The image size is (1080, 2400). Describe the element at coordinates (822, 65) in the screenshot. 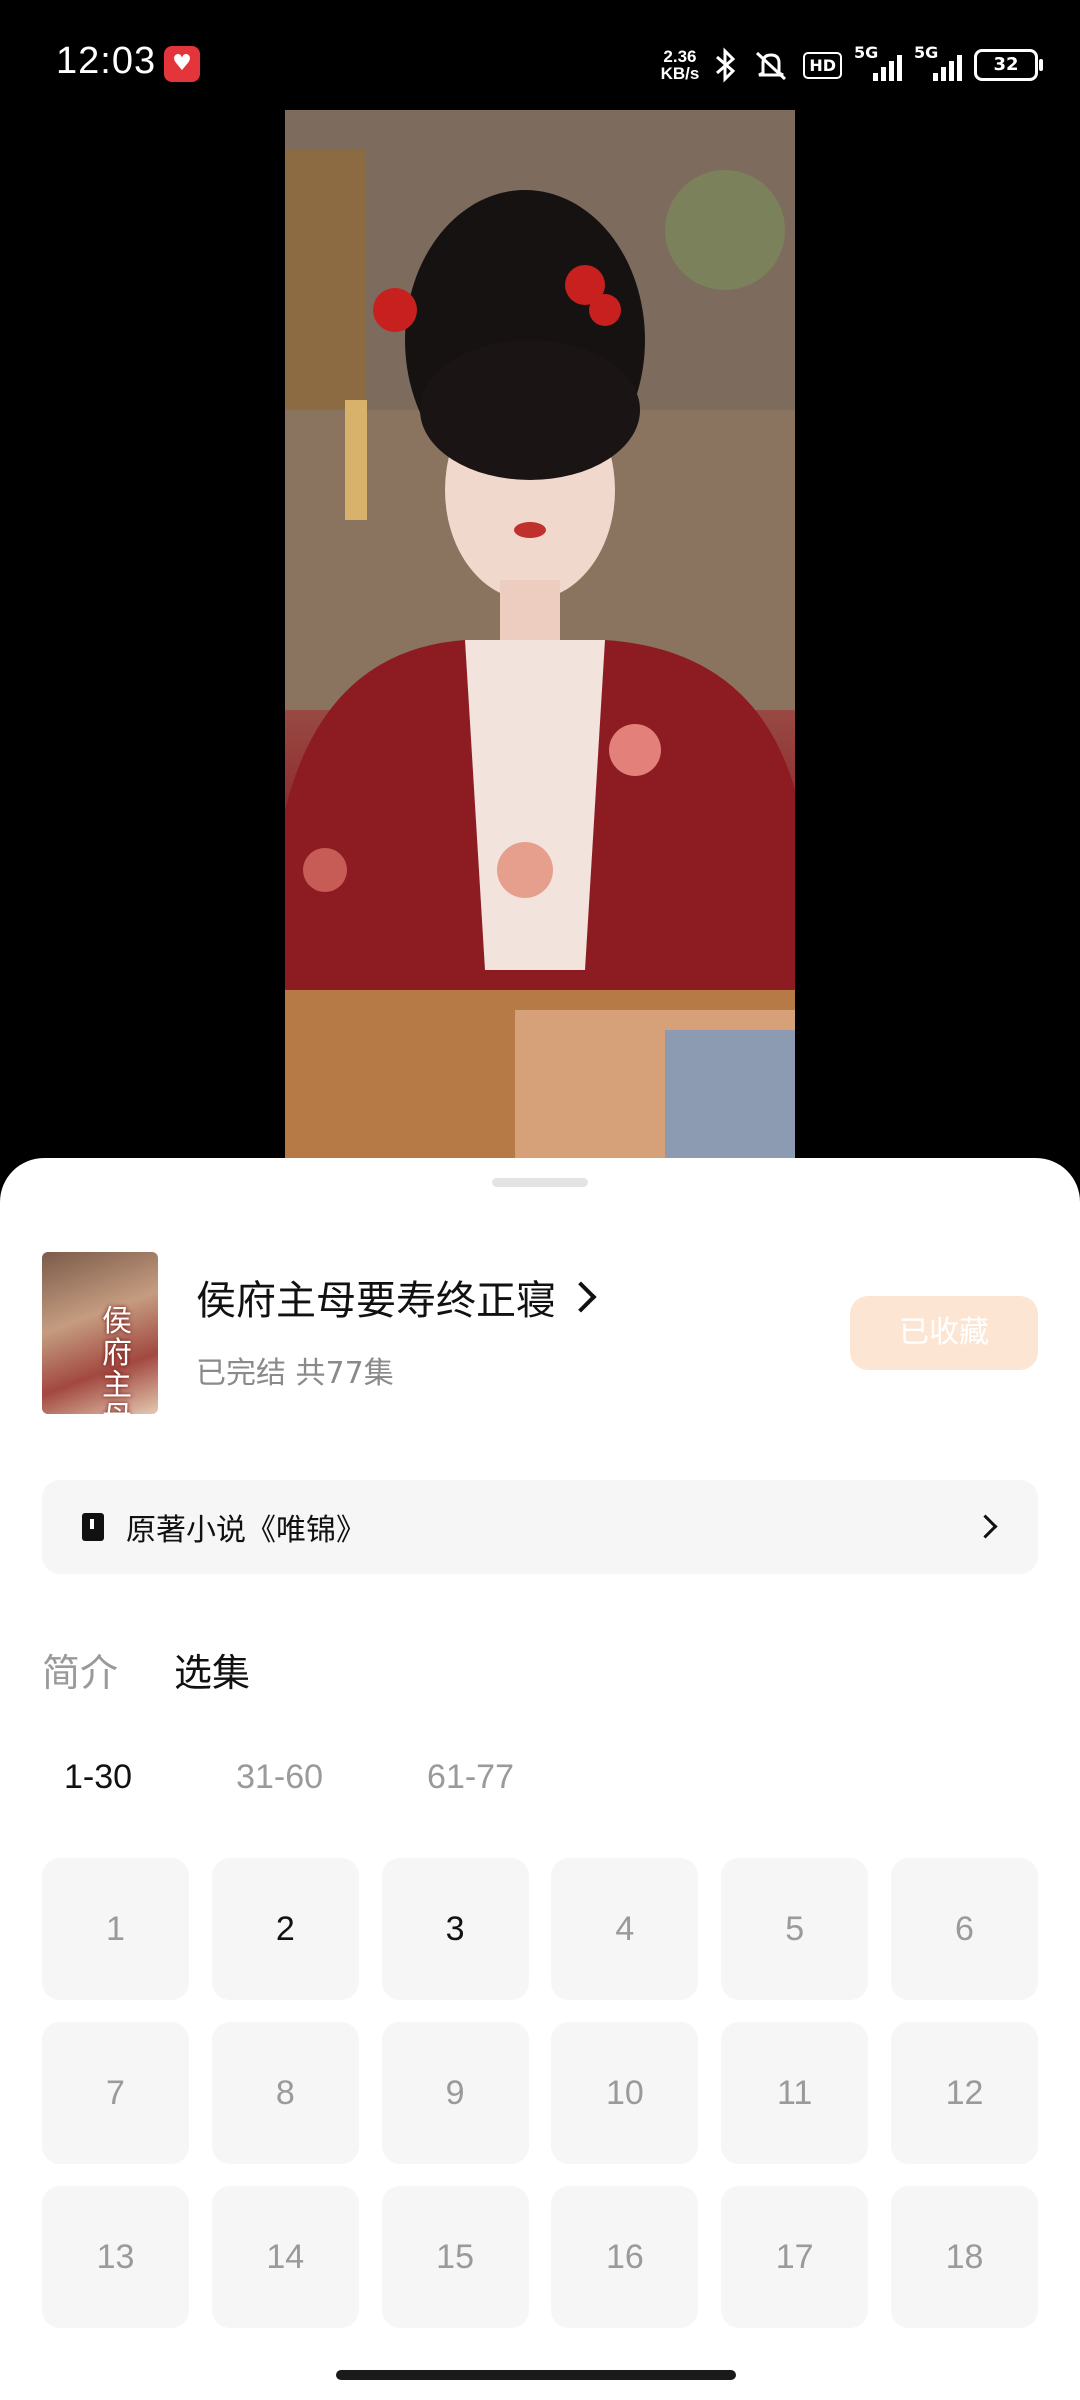

I see `hd-badge: HD` at that location.